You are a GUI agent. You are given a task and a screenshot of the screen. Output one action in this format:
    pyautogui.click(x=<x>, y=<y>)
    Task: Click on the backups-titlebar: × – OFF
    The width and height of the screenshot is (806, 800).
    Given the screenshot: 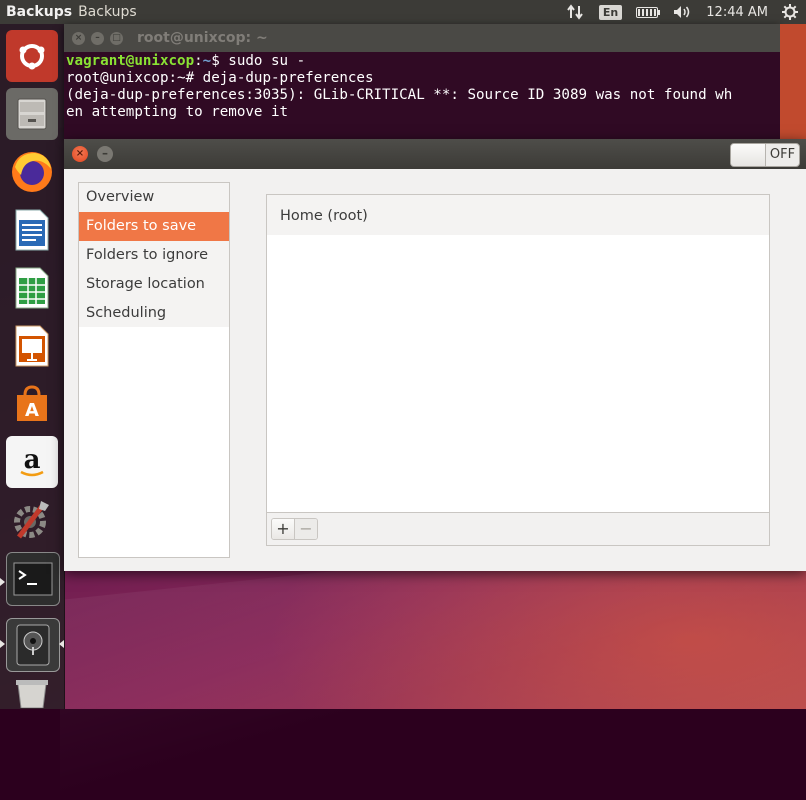 What is the action you would take?
    pyautogui.click(x=435, y=154)
    